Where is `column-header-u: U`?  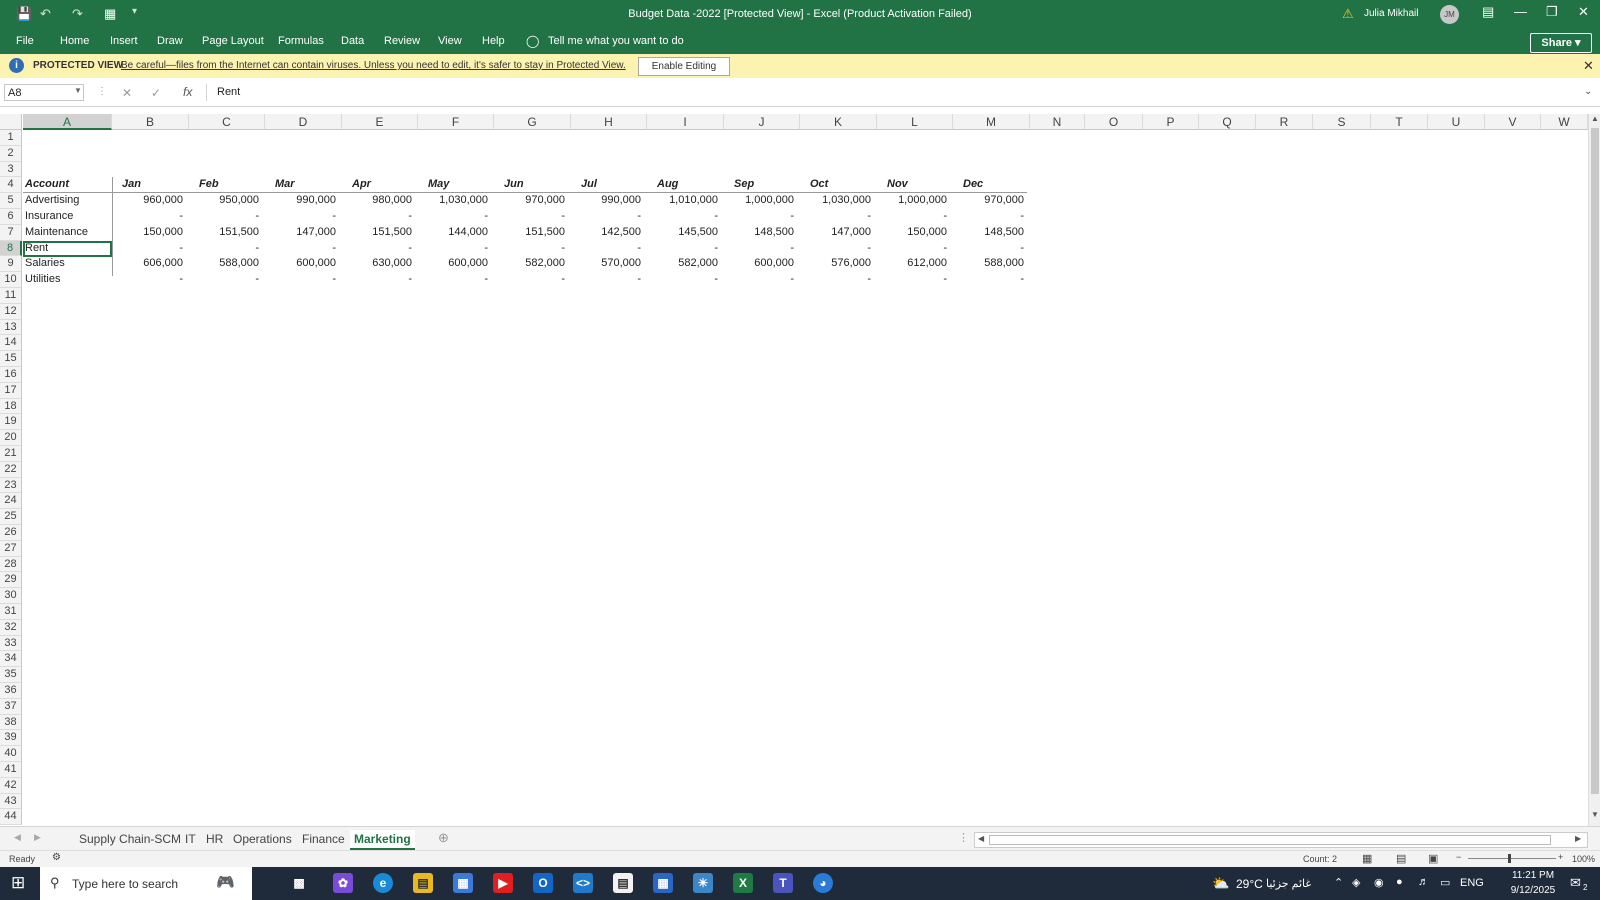
column-header-u: U is located at coordinates (1456, 122).